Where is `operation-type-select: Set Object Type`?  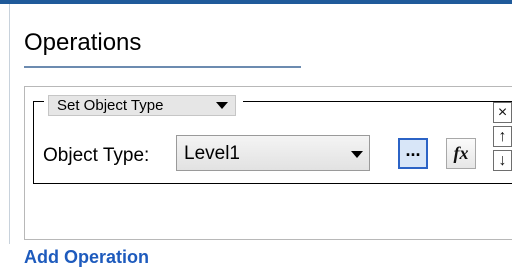
operation-type-select: Set Object Type is located at coordinates (142, 105).